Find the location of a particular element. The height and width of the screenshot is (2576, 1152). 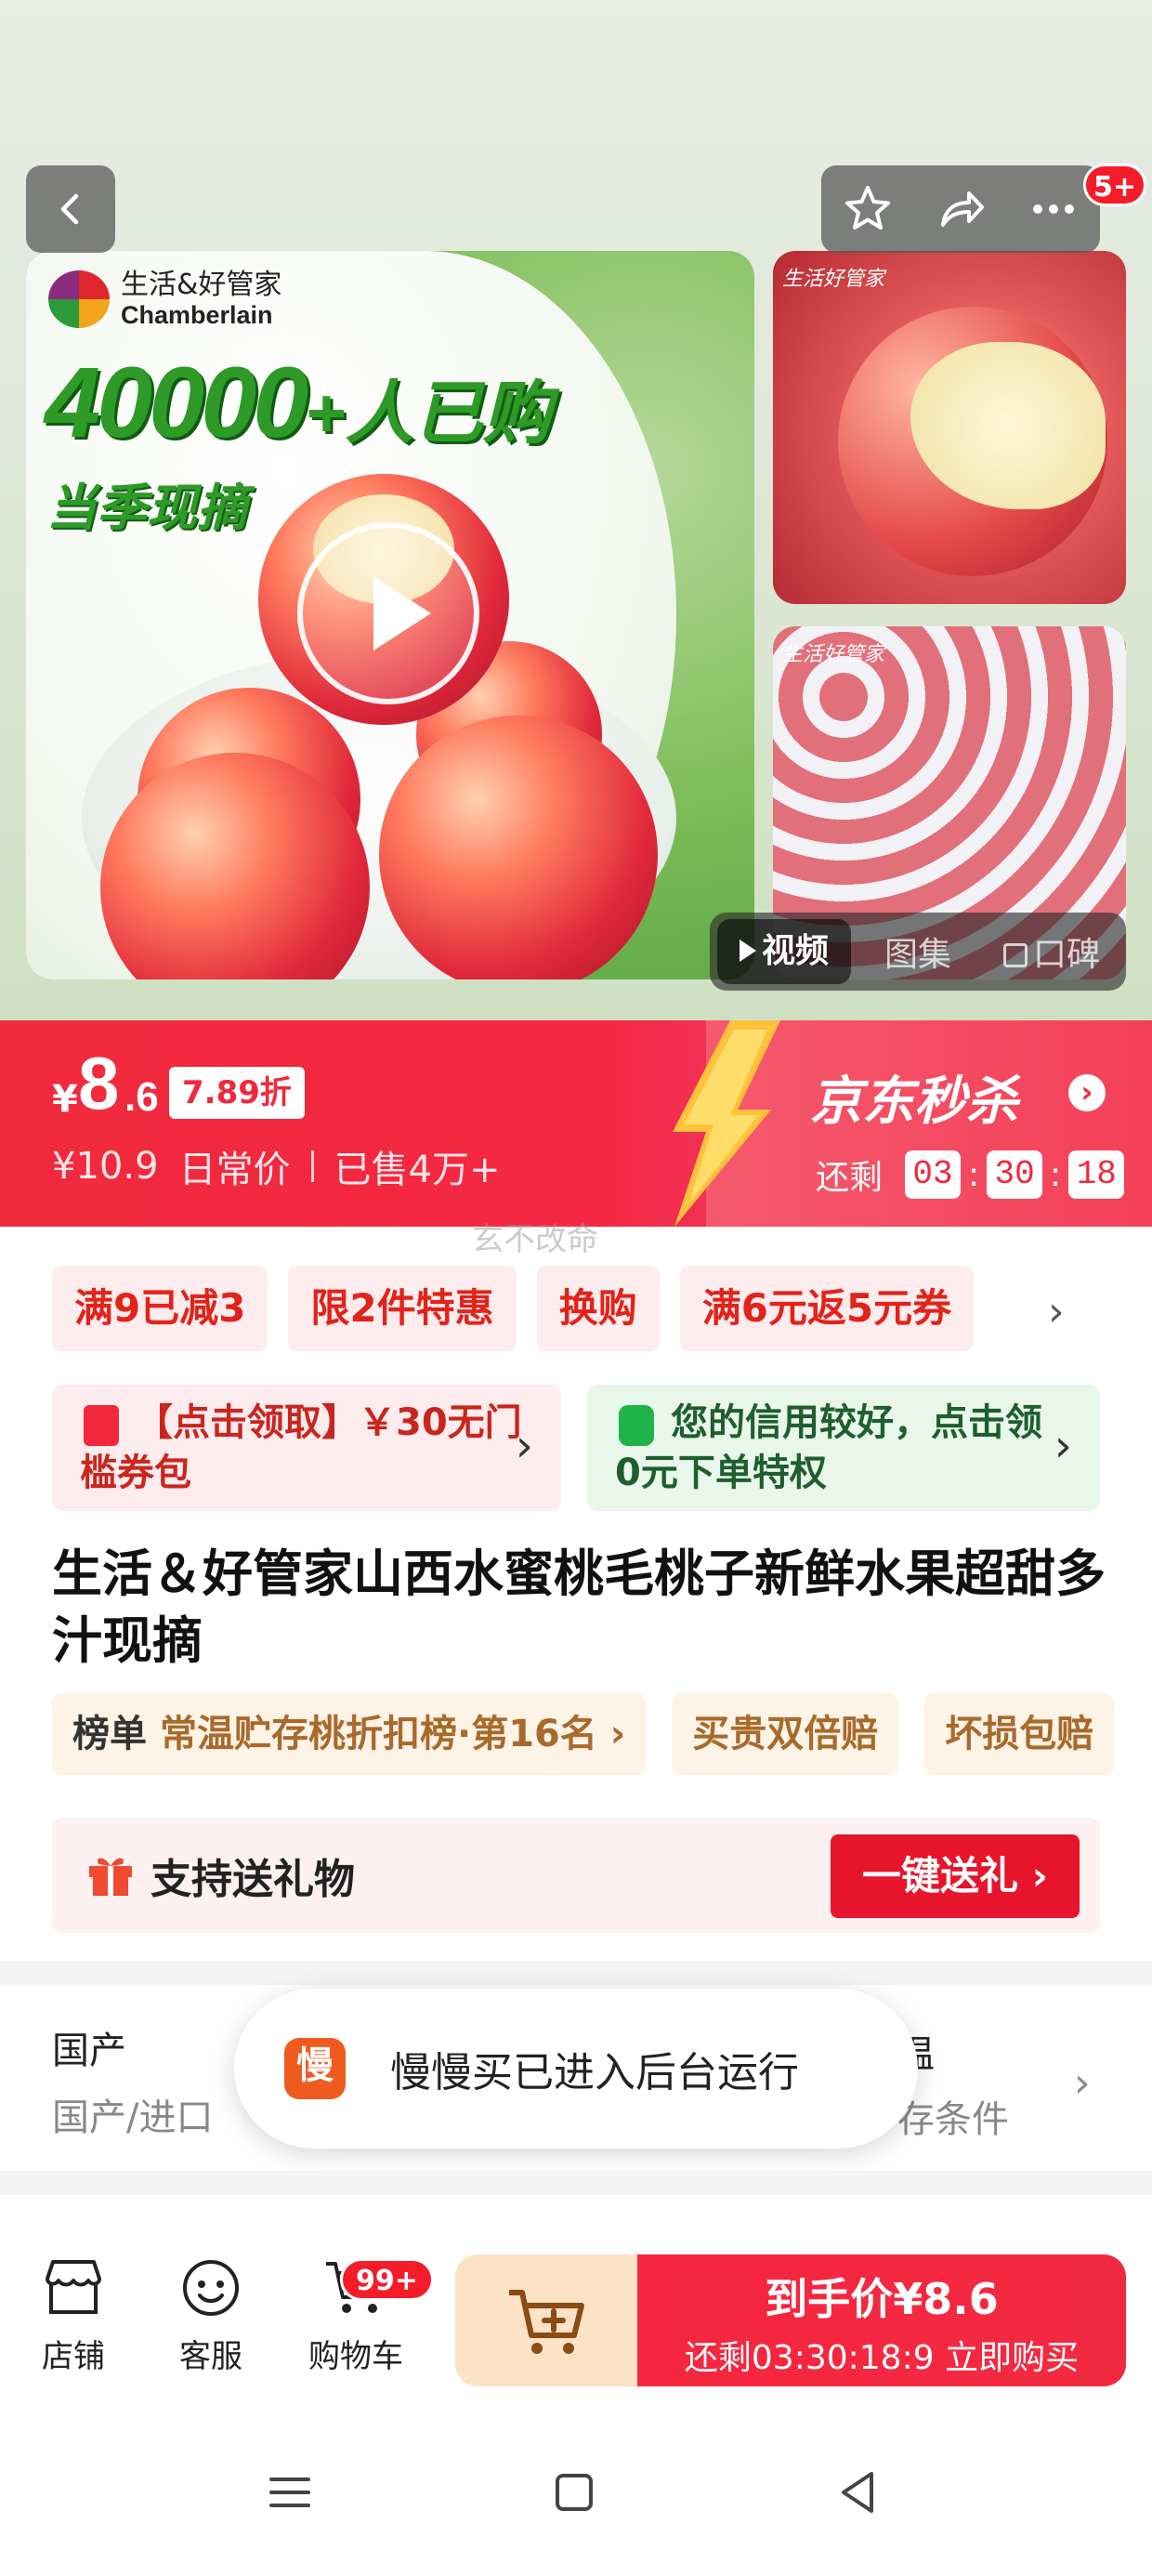

sold-count: 40000 is located at coordinates (176, 402).